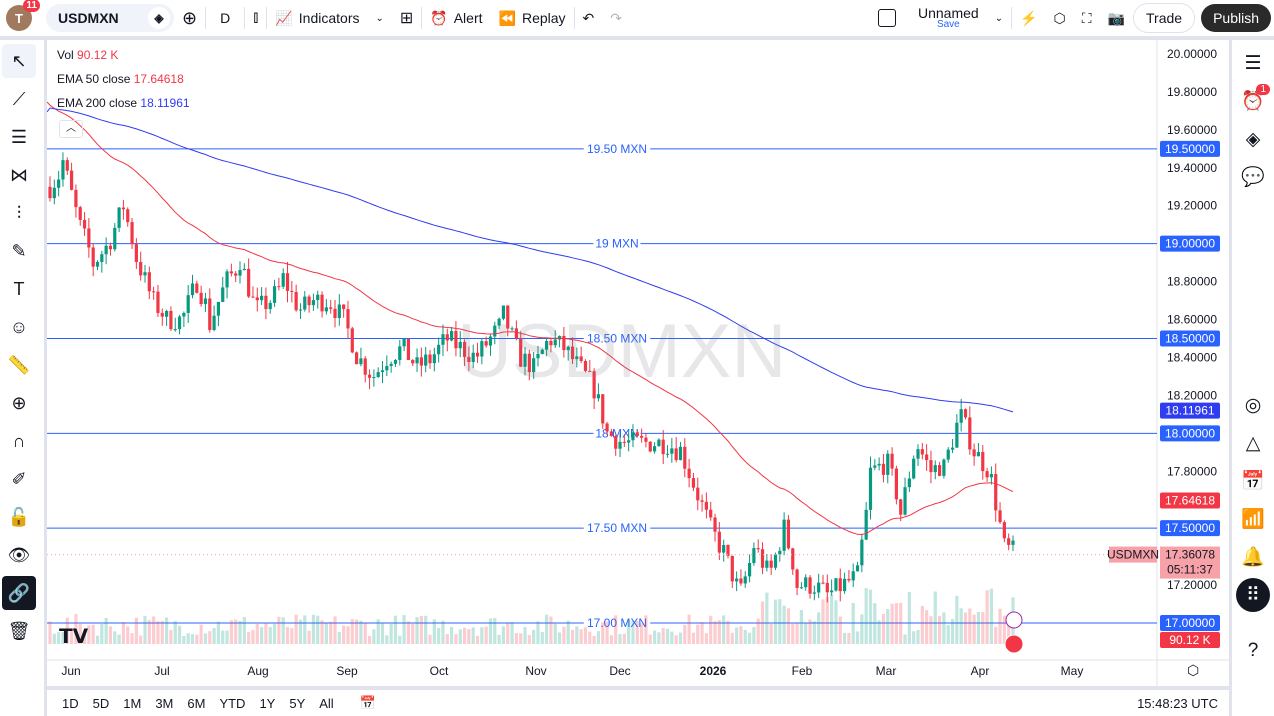 Image resolution: width=1274 pixels, height=716 pixels. What do you see at coordinates (1253, 101) in the screenshot?
I see `alerts-icon: ⏰ 1` at bounding box center [1253, 101].